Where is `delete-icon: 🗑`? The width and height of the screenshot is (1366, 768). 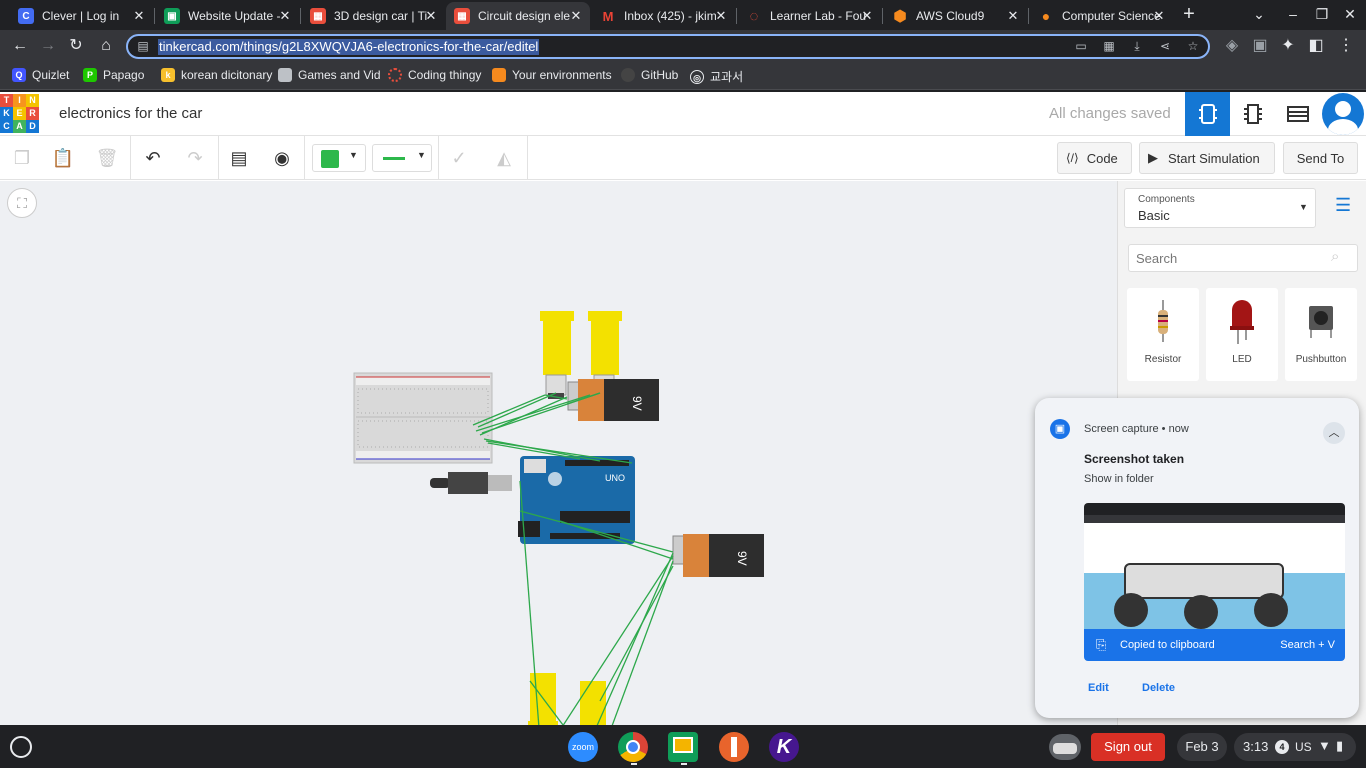
delete-icon: 🗑 is located at coordinates (107, 158).